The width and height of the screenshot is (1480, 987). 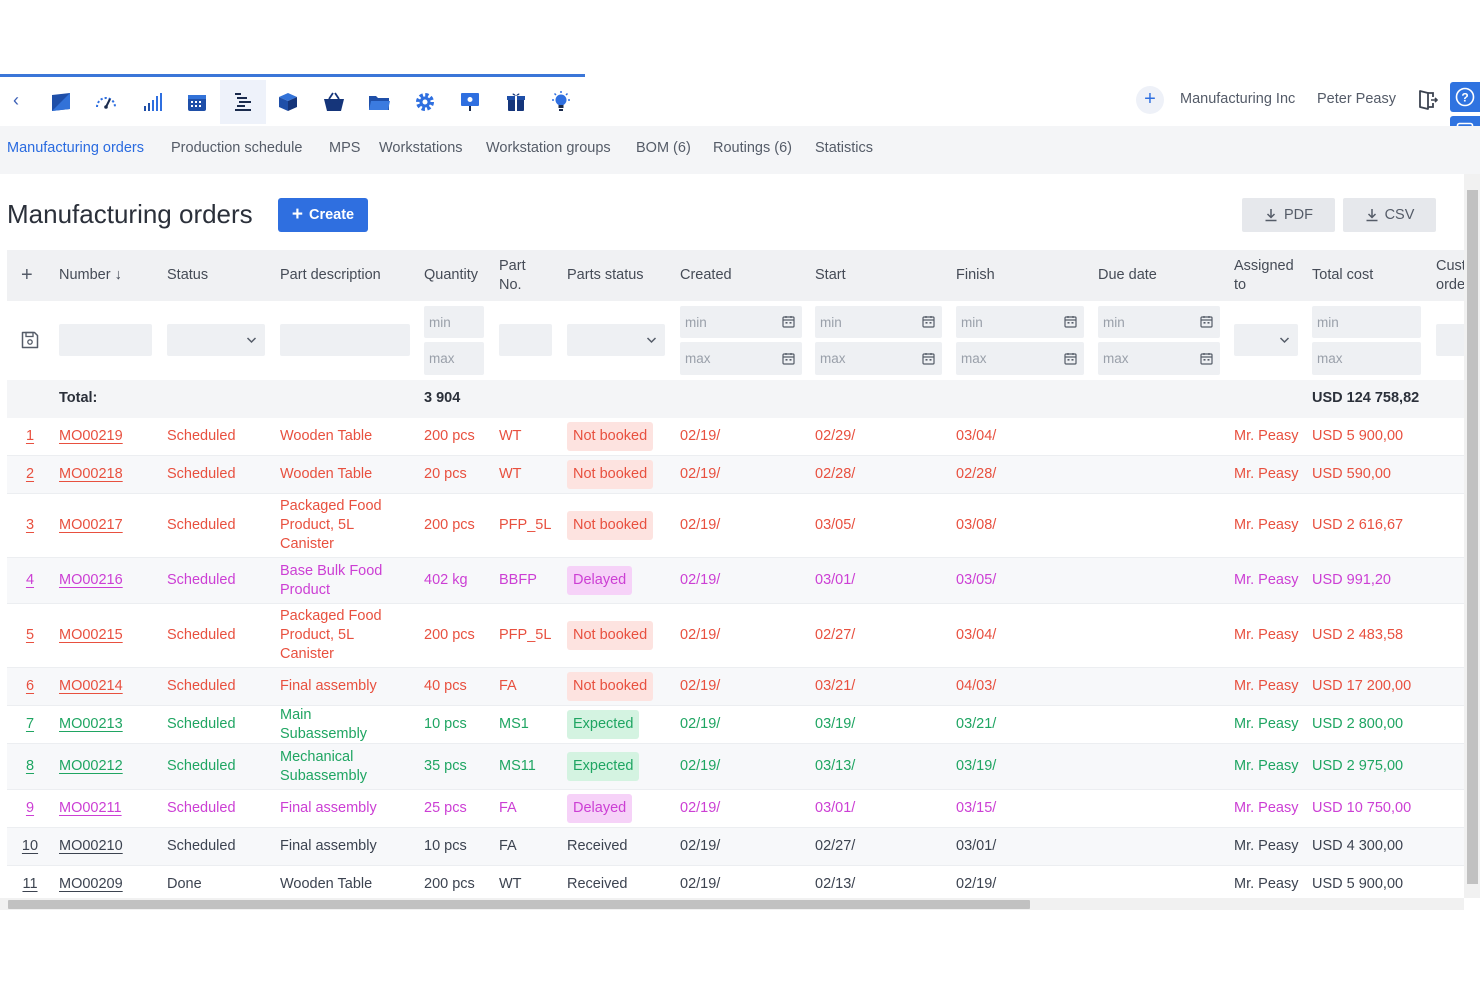 I want to click on app-button-box, so click(x=289, y=102).